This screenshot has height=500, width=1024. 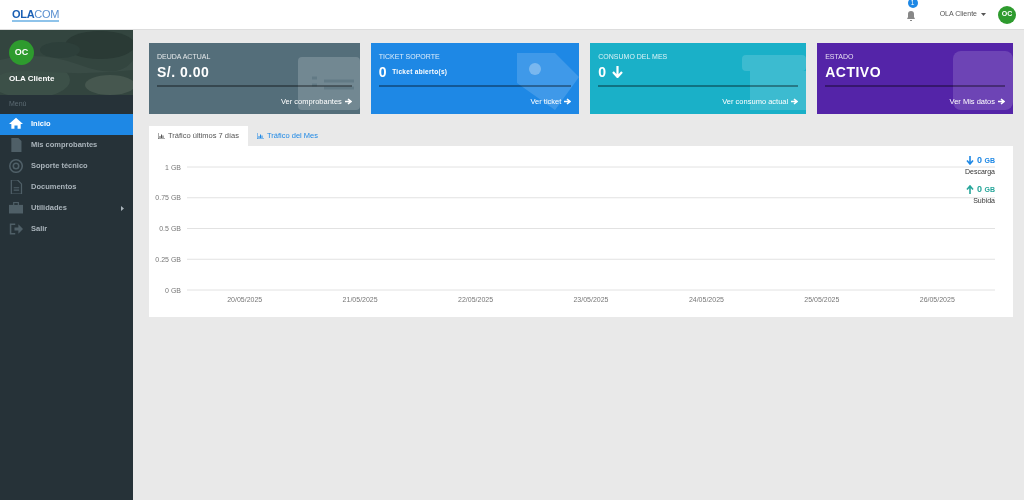 I want to click on arrow-up-icon, so click(x=970, y=189).